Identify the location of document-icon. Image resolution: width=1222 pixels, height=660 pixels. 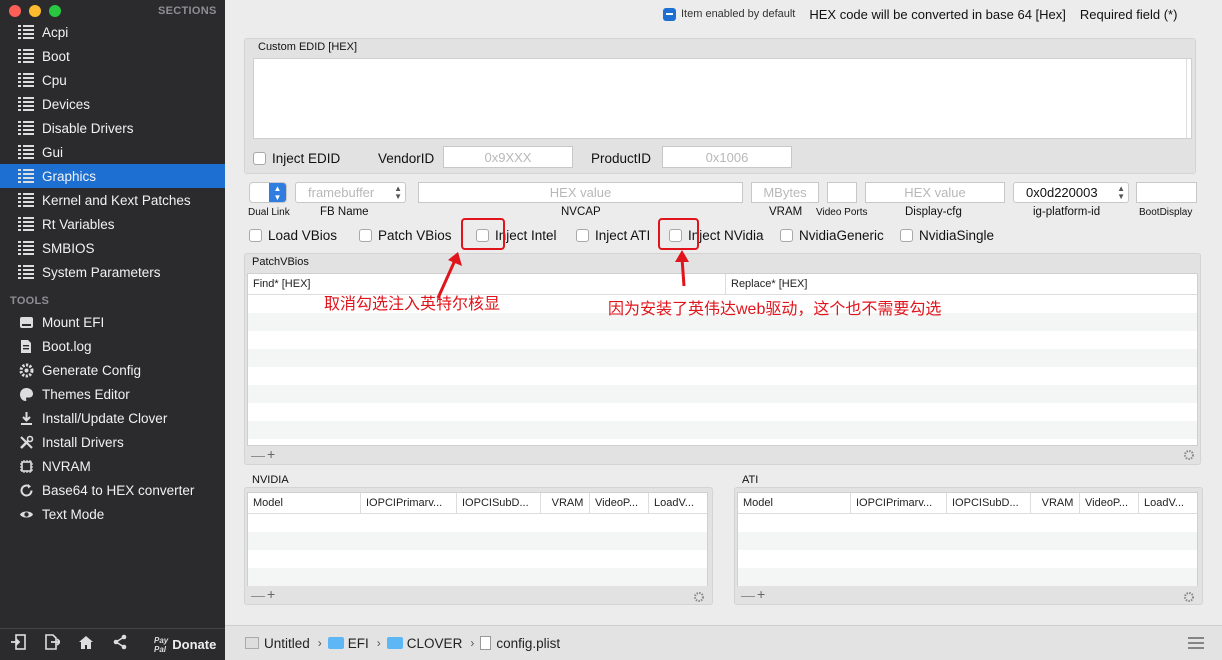
(26, 346).